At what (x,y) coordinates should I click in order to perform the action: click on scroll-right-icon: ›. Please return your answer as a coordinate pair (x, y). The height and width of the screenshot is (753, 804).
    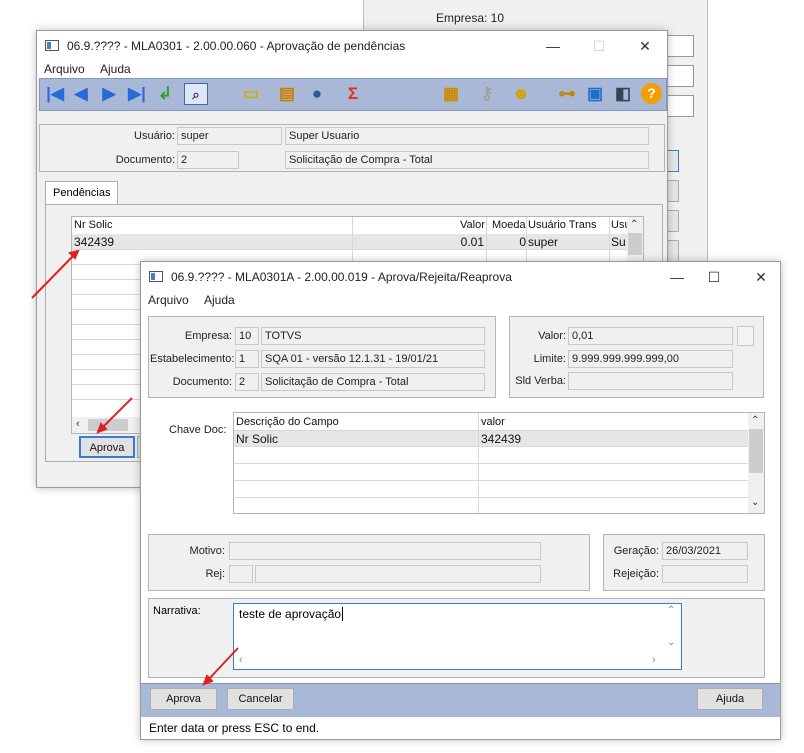
    Looking at the image, I should click on (654, 660).